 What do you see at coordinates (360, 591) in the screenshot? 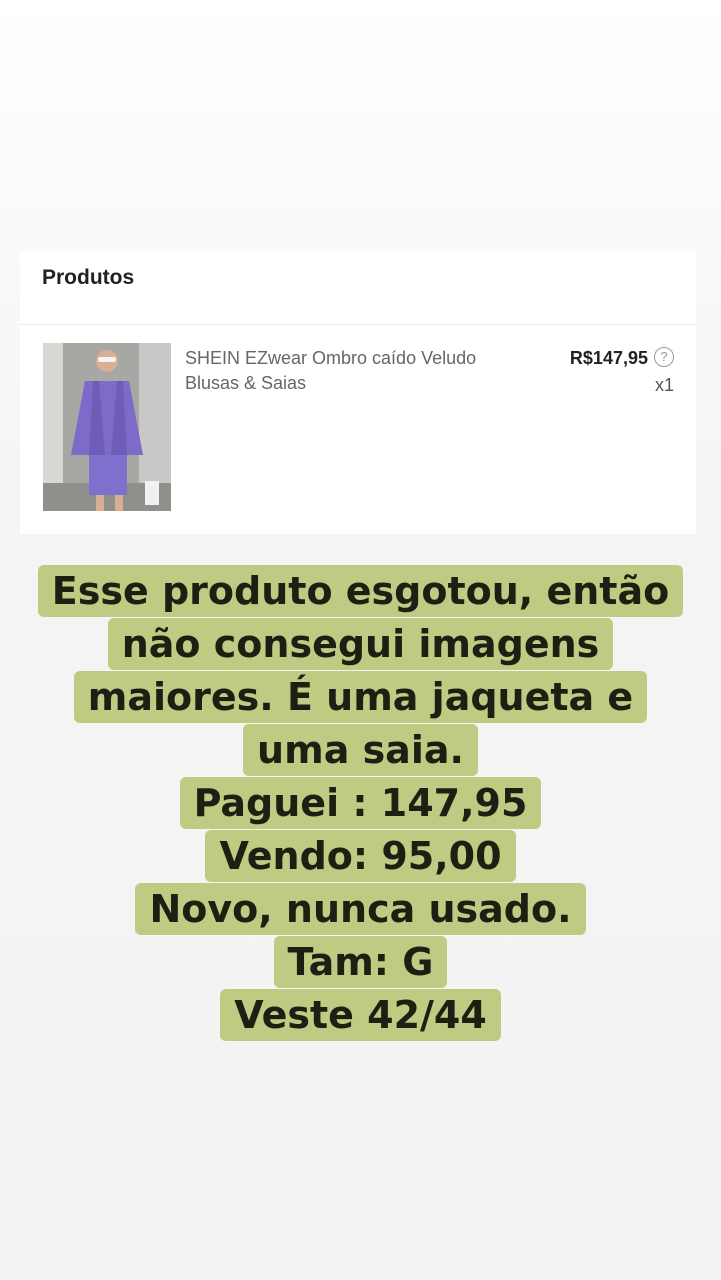
I see `caption-line: Esse produto esgotou, então` at bounding box center [360, 591].